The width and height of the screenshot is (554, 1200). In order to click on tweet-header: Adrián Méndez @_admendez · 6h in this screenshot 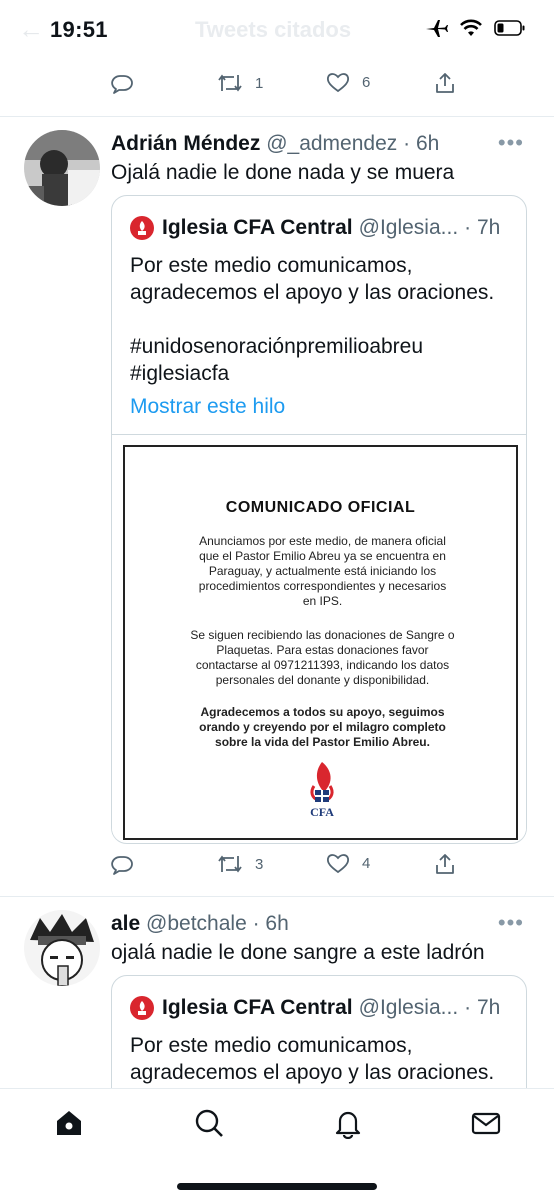, I will do `click(275, 144)`.